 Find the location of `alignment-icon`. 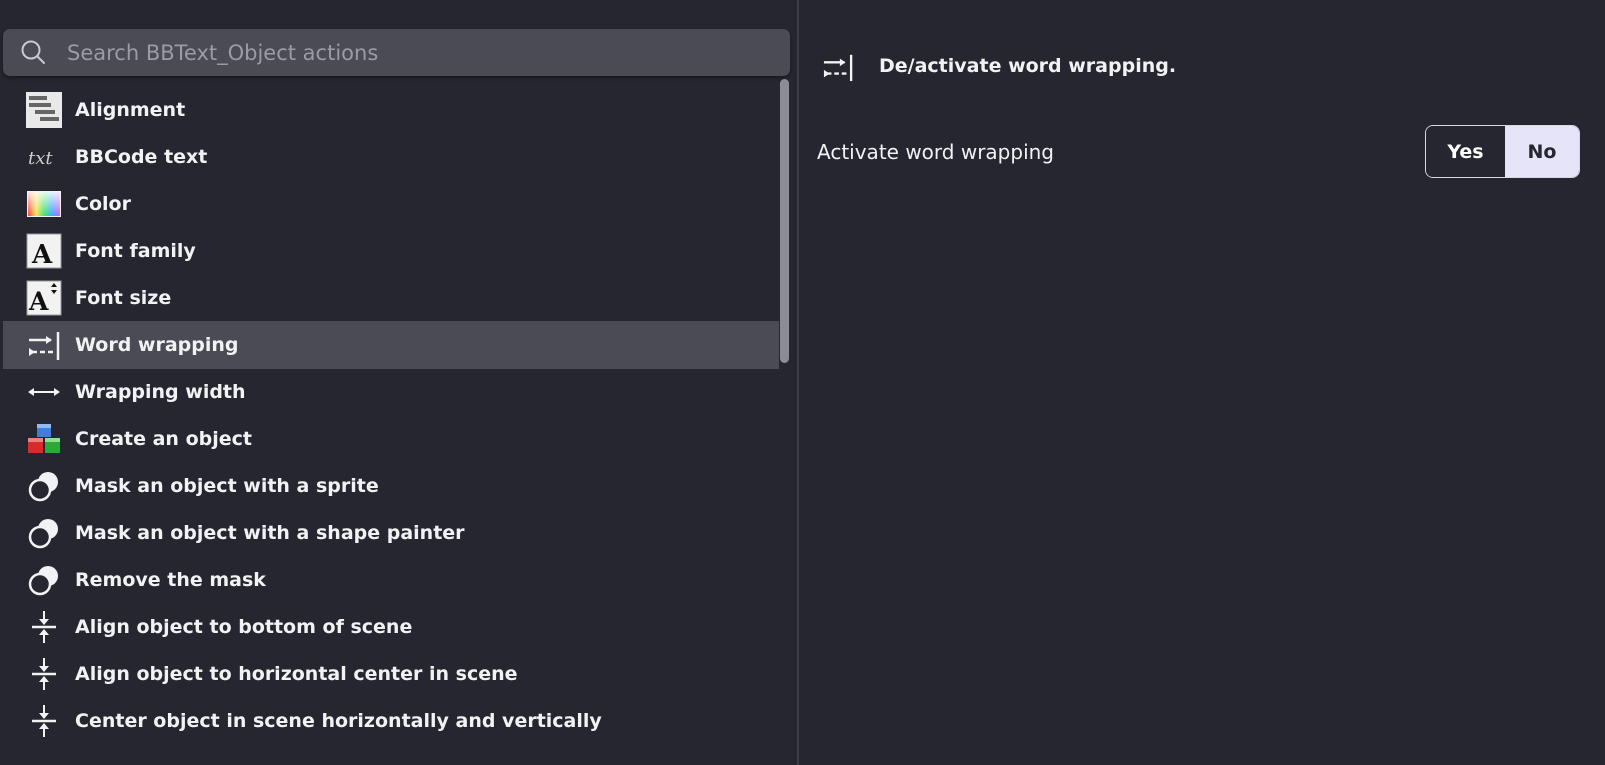

alignment-icon is located at coordinates (44, 110).